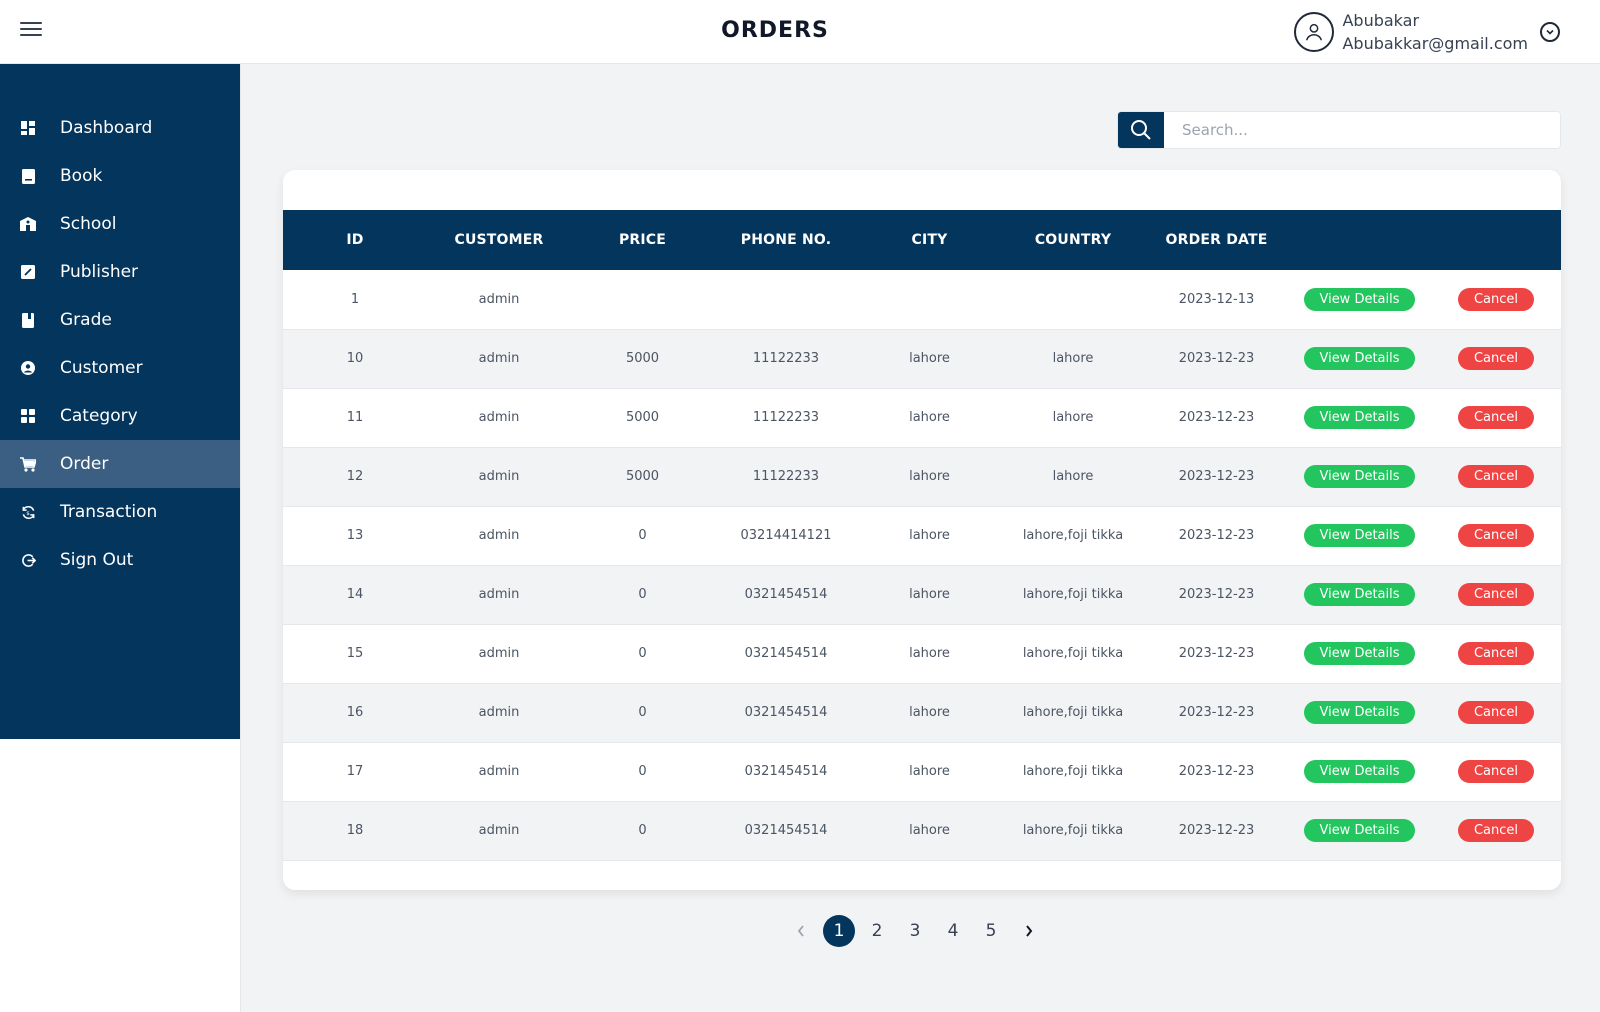  I want to click on sidebar-item-dashboard: Dashboard, so click(120, 128).